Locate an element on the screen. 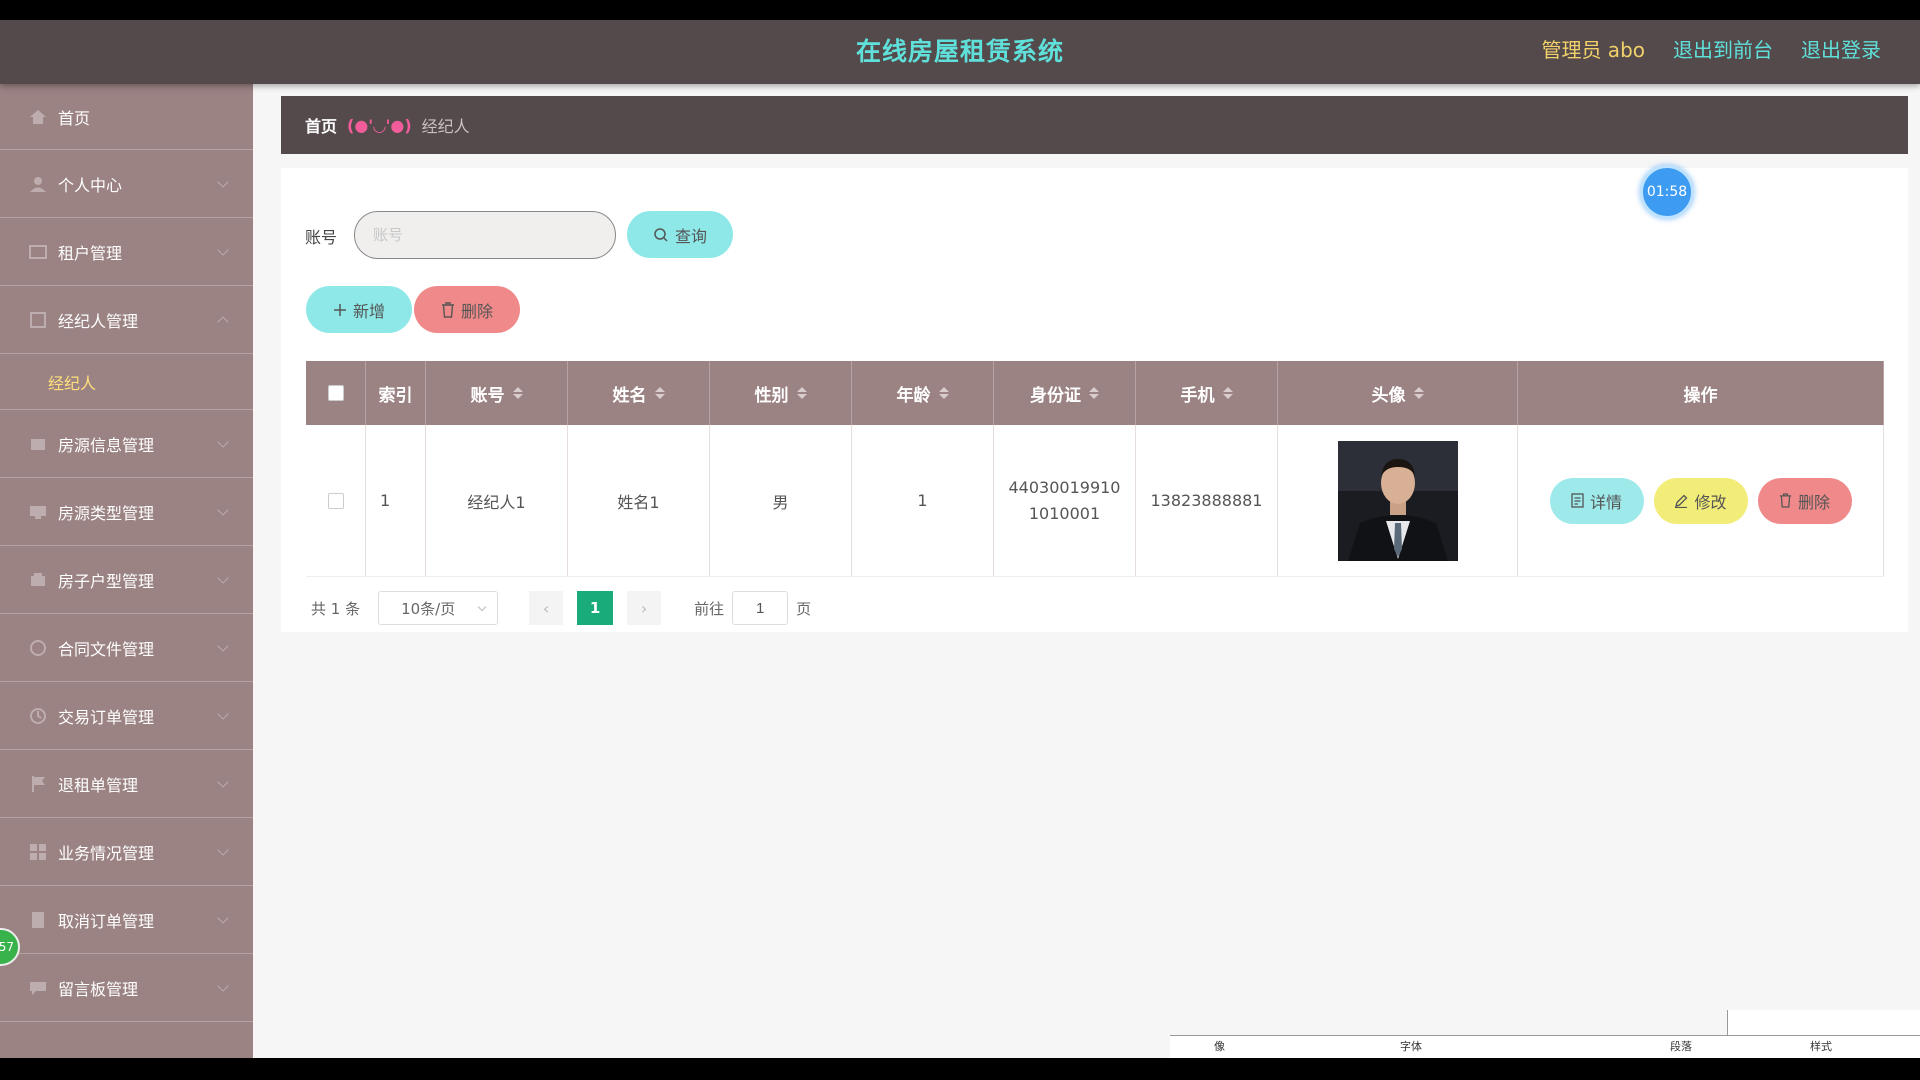 The image size is (1920, 1080). sidebar-item-message-board: 留言板管理 is located at coordinates (126, 988).